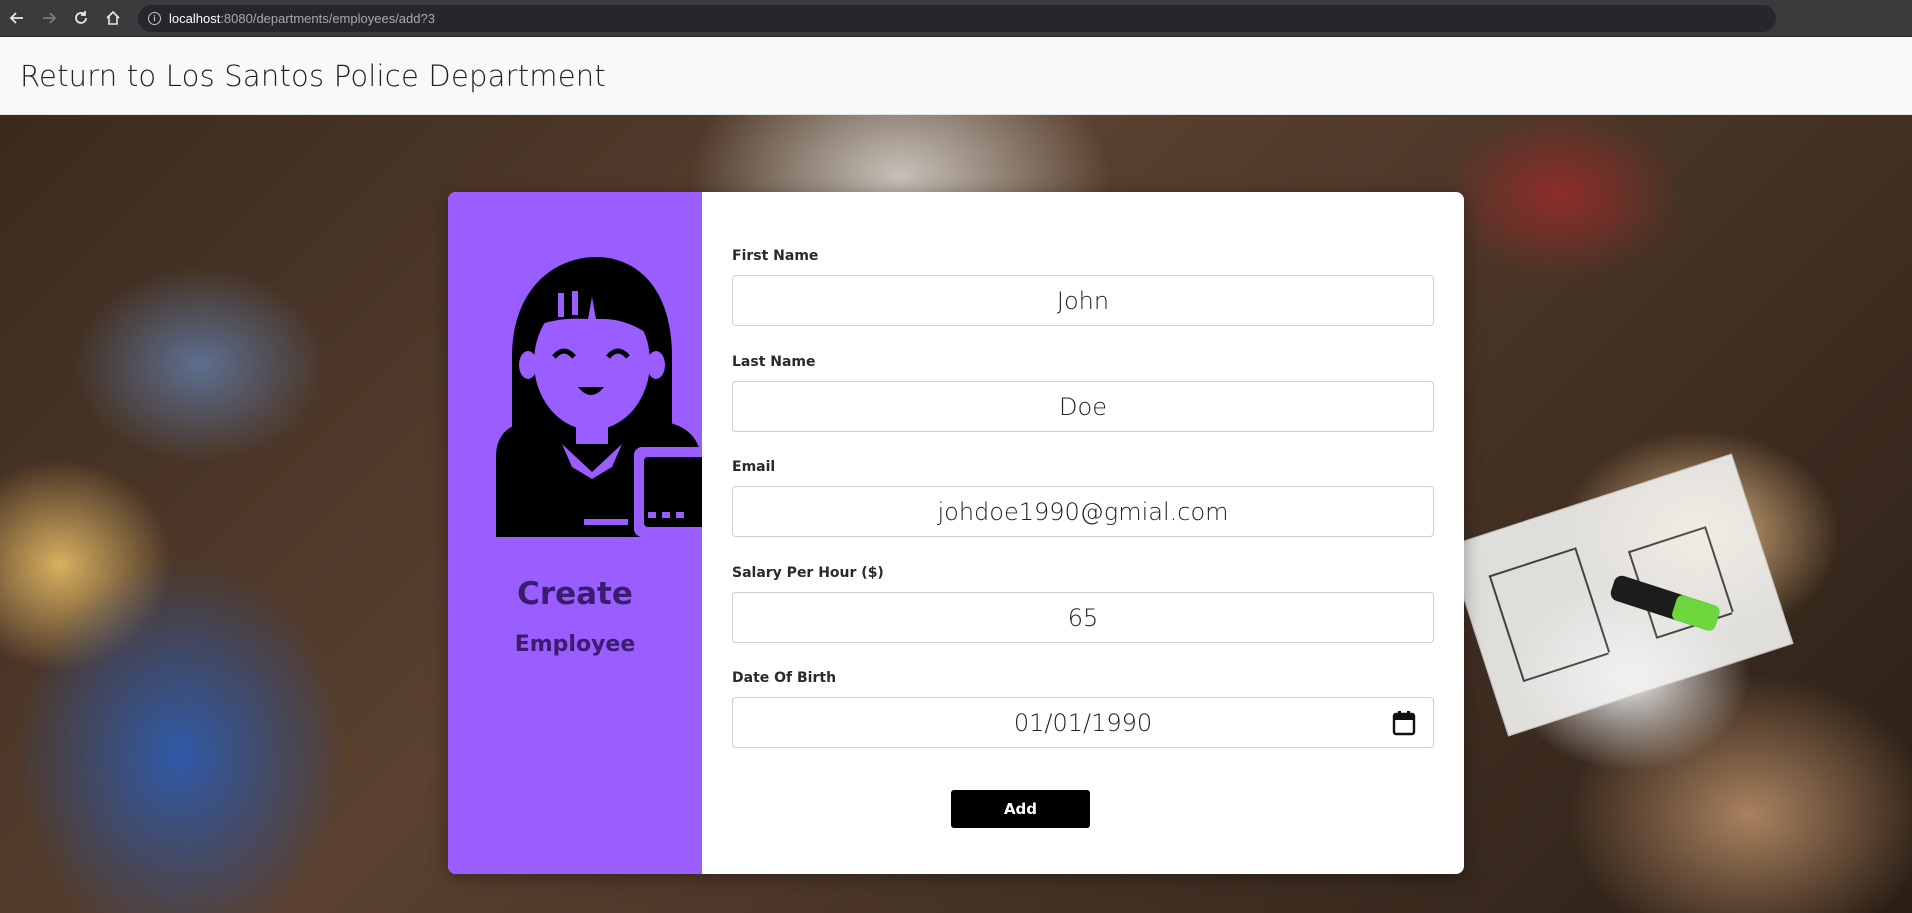  I want to click on home-icon, so click(113, 17).